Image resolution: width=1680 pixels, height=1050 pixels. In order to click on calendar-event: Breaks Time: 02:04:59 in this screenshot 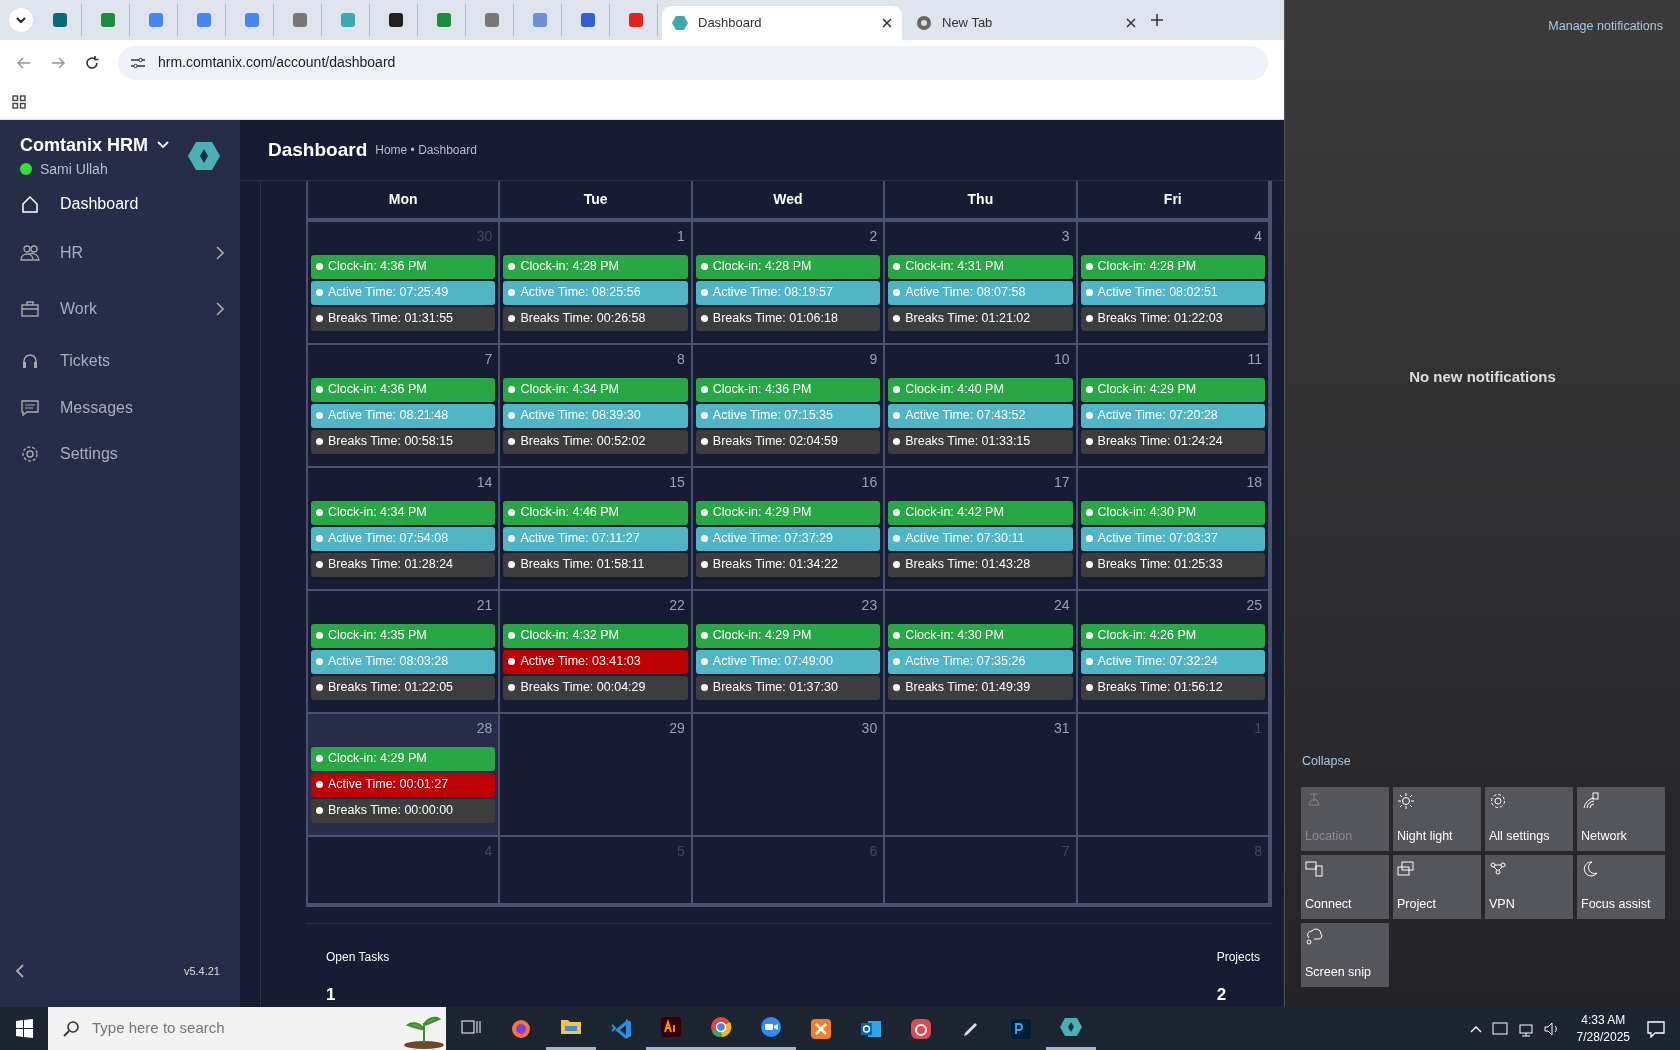, I will do `click(788, 441)`.